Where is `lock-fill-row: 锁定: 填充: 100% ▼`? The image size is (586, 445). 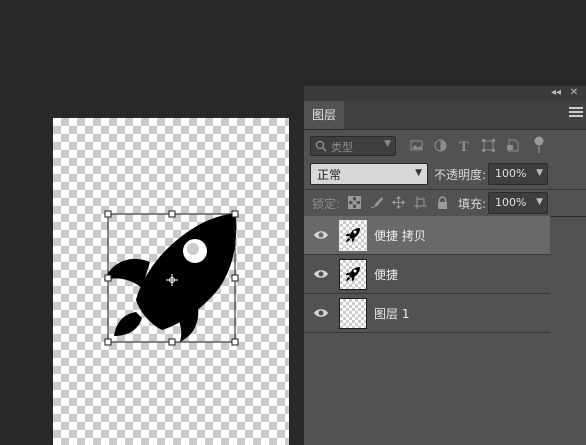 lock-fill-row: 锁定: 填充: 100% ▼ is located at coordinates (445, 203).